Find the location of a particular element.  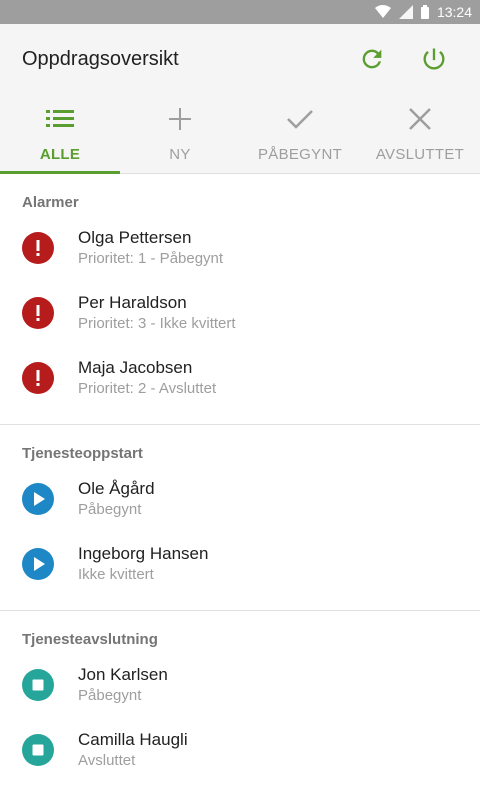

wifi-icon is located at coordinates (382, 12).